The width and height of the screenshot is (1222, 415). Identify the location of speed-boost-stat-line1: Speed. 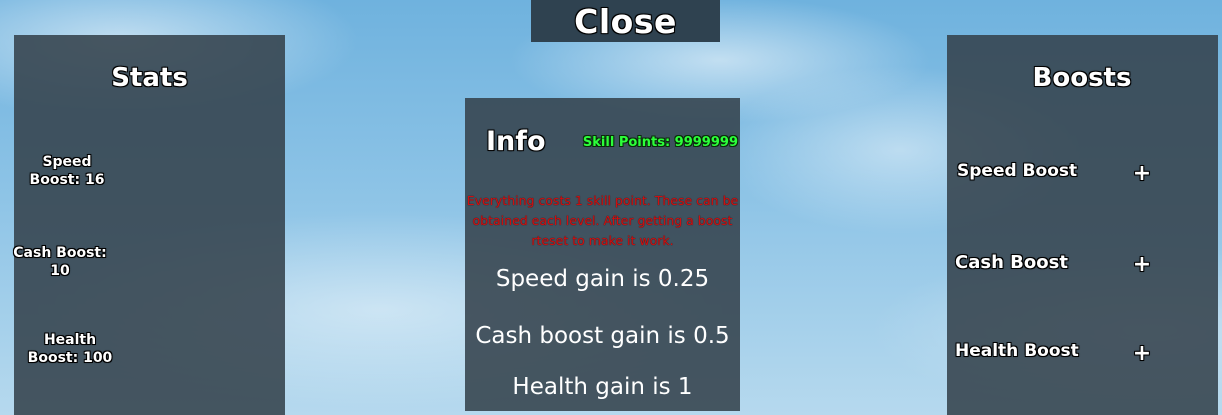
(67, 162).